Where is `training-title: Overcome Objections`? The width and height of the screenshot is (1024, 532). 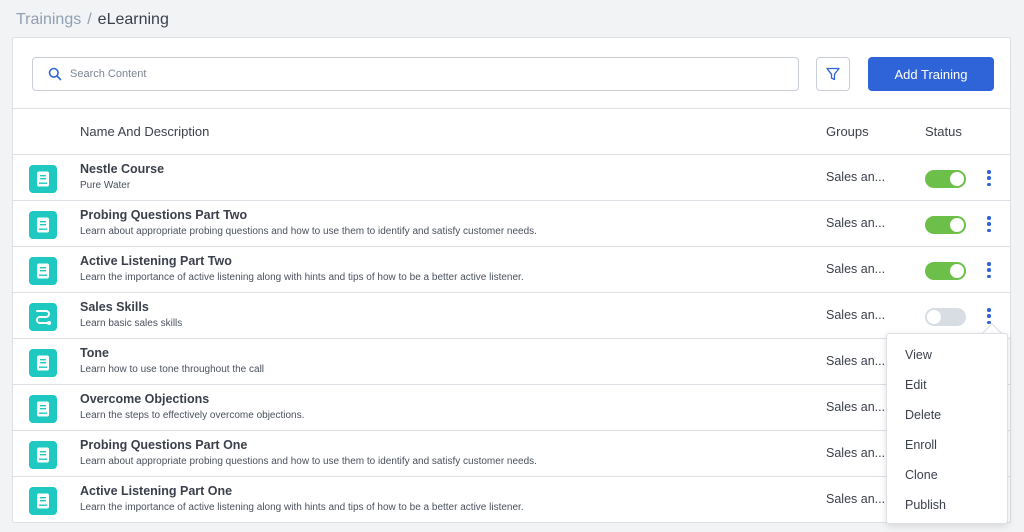 training-title: Overcome Objections is located at coordinates (144, 399).